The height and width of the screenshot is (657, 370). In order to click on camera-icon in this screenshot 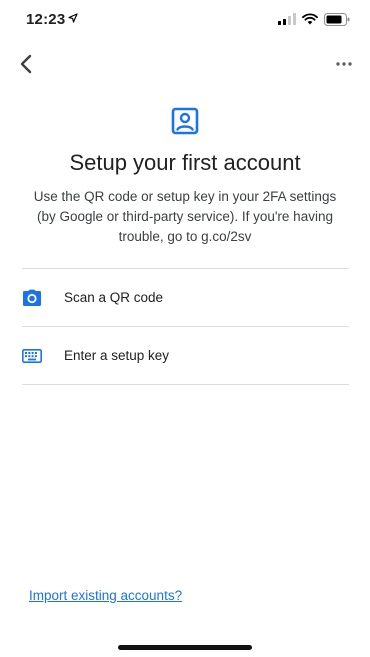, I will do `click(32, 298)`.